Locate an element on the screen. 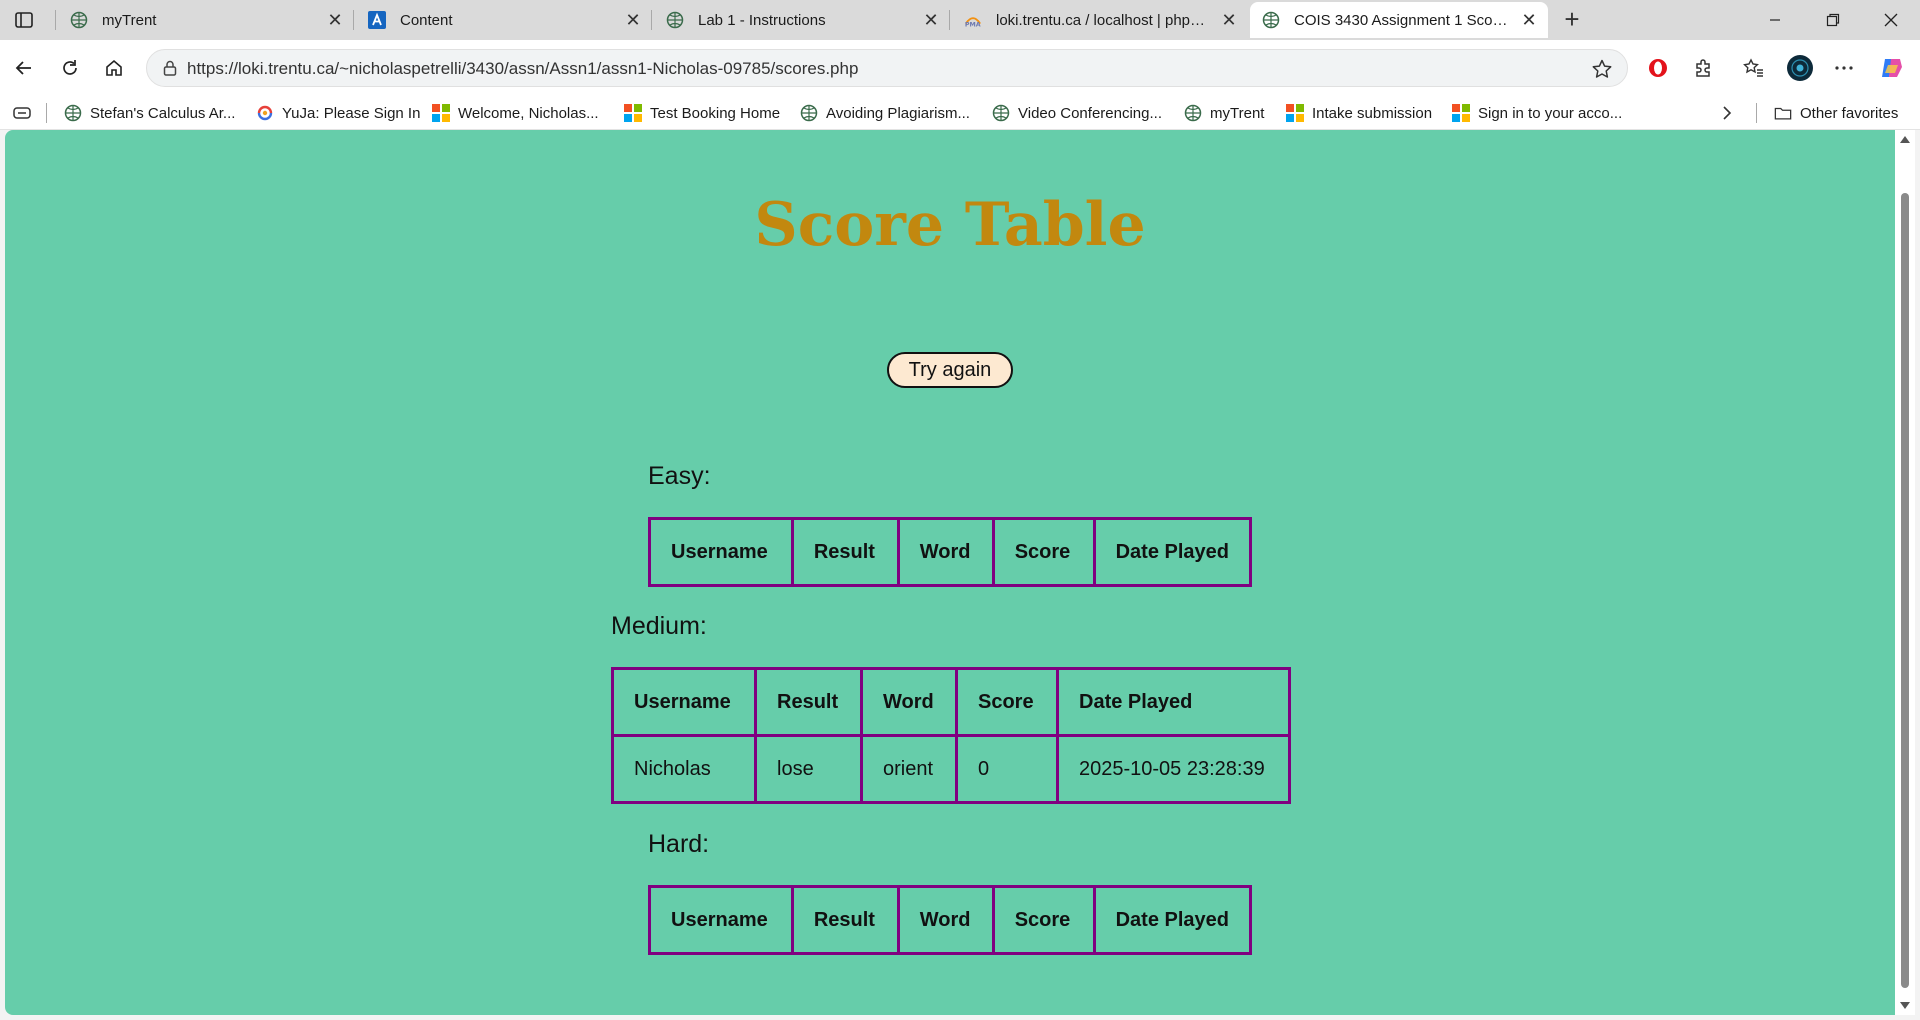 The height and width of the screenshot is (1020, 1920). back-arrow-icon is located at coordinates (23, 68).